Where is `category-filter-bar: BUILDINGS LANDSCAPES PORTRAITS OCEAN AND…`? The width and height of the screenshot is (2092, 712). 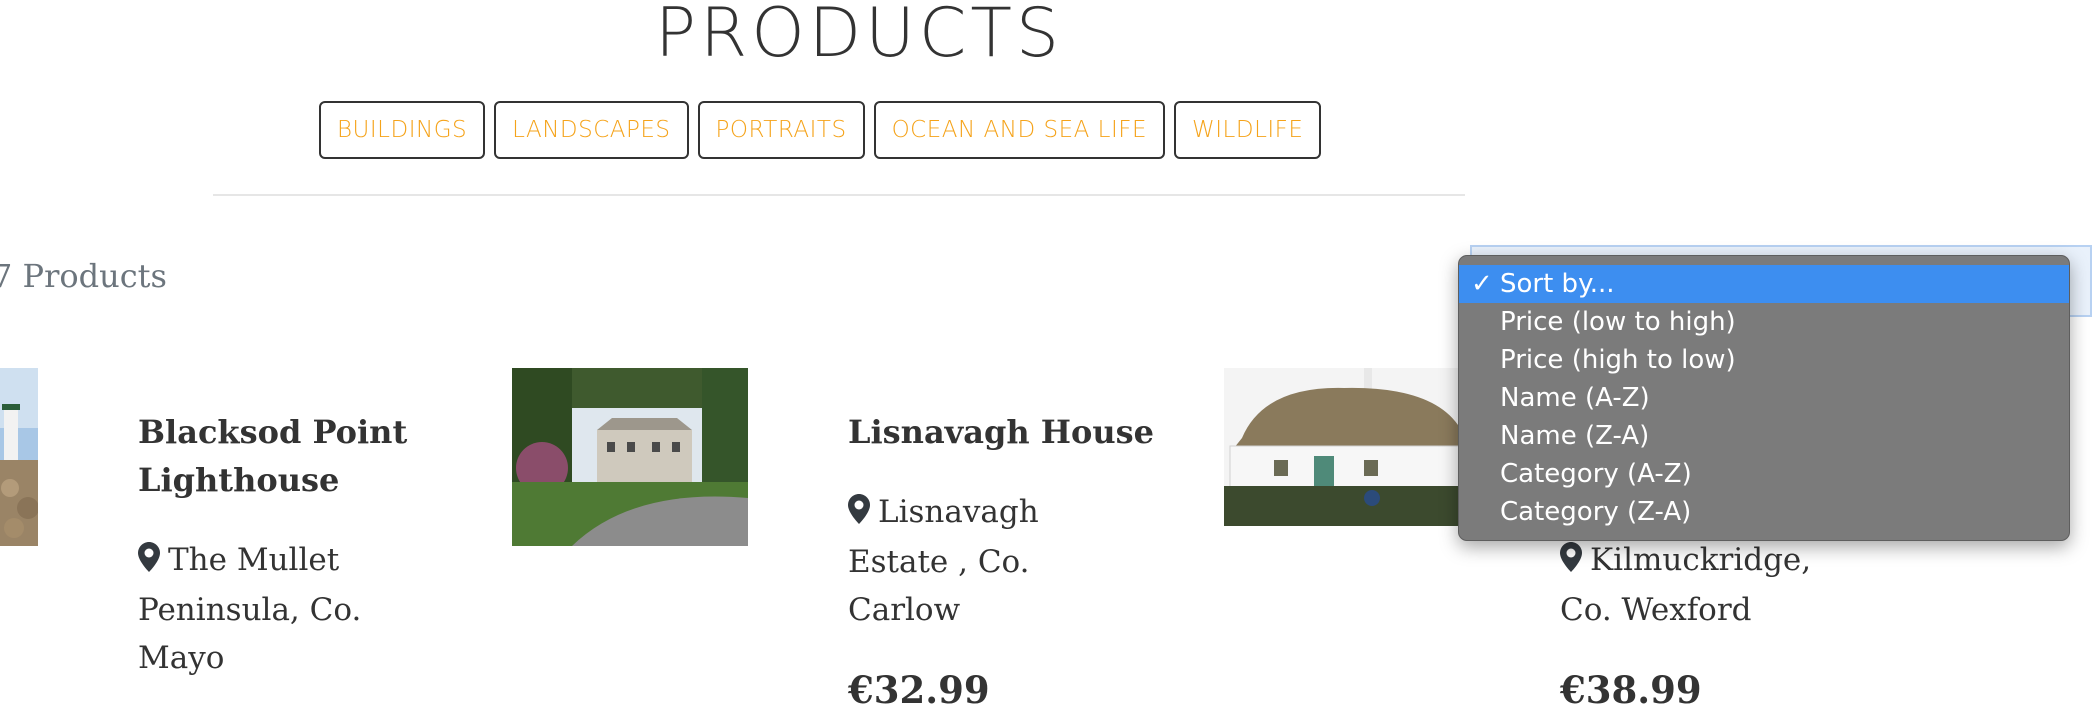 category-filter-bar: BUILDINGS LANDSCAPES PORTRAITS OCEAN AND… is located at coordinates (820, 130).